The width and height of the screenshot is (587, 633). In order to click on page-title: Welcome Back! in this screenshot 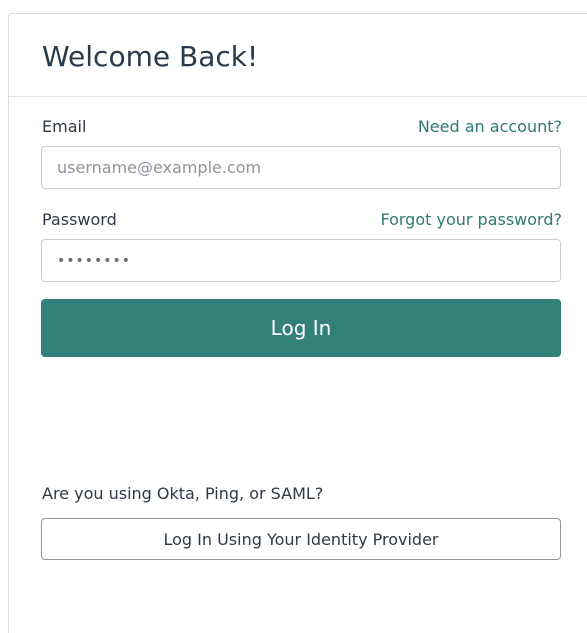, I will do `click(150, 56)`.